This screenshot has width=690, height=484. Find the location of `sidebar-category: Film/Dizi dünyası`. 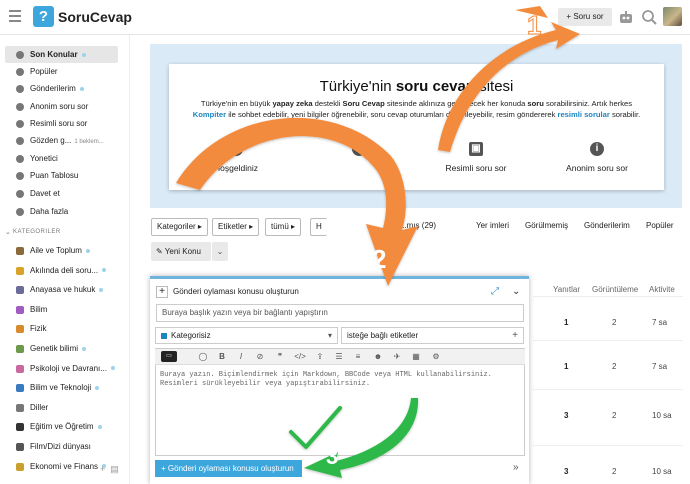

sidebar-category: Film/Dizi dünyası is located at coordinates (61, 446).